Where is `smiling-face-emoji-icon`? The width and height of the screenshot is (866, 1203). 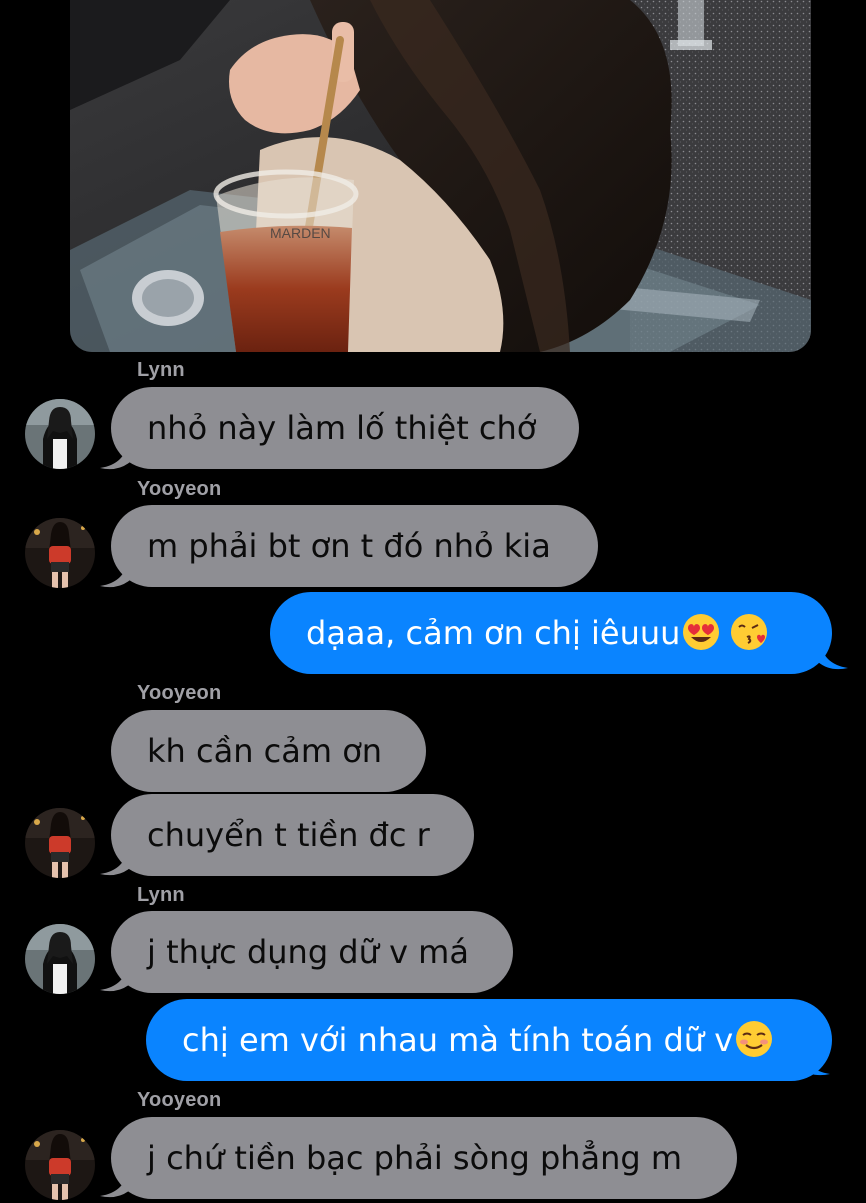
smiling-face-emoji-icon is located at coordinates (754, 1039).